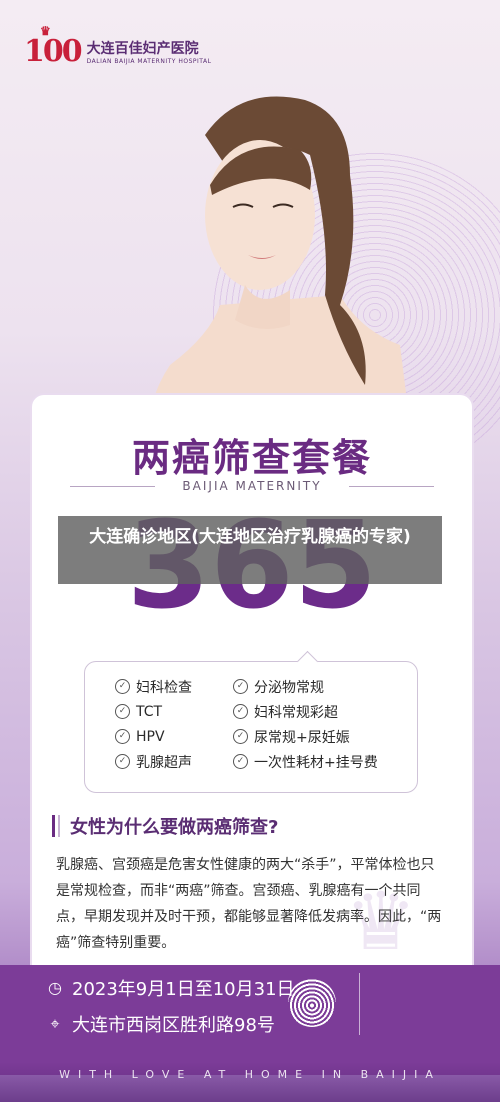 The image size is (500, 1102). What do you see at coordinates (45, 31) in the screenshot?
I see `crown-icon: ♛` at bounding box center [45, 31].